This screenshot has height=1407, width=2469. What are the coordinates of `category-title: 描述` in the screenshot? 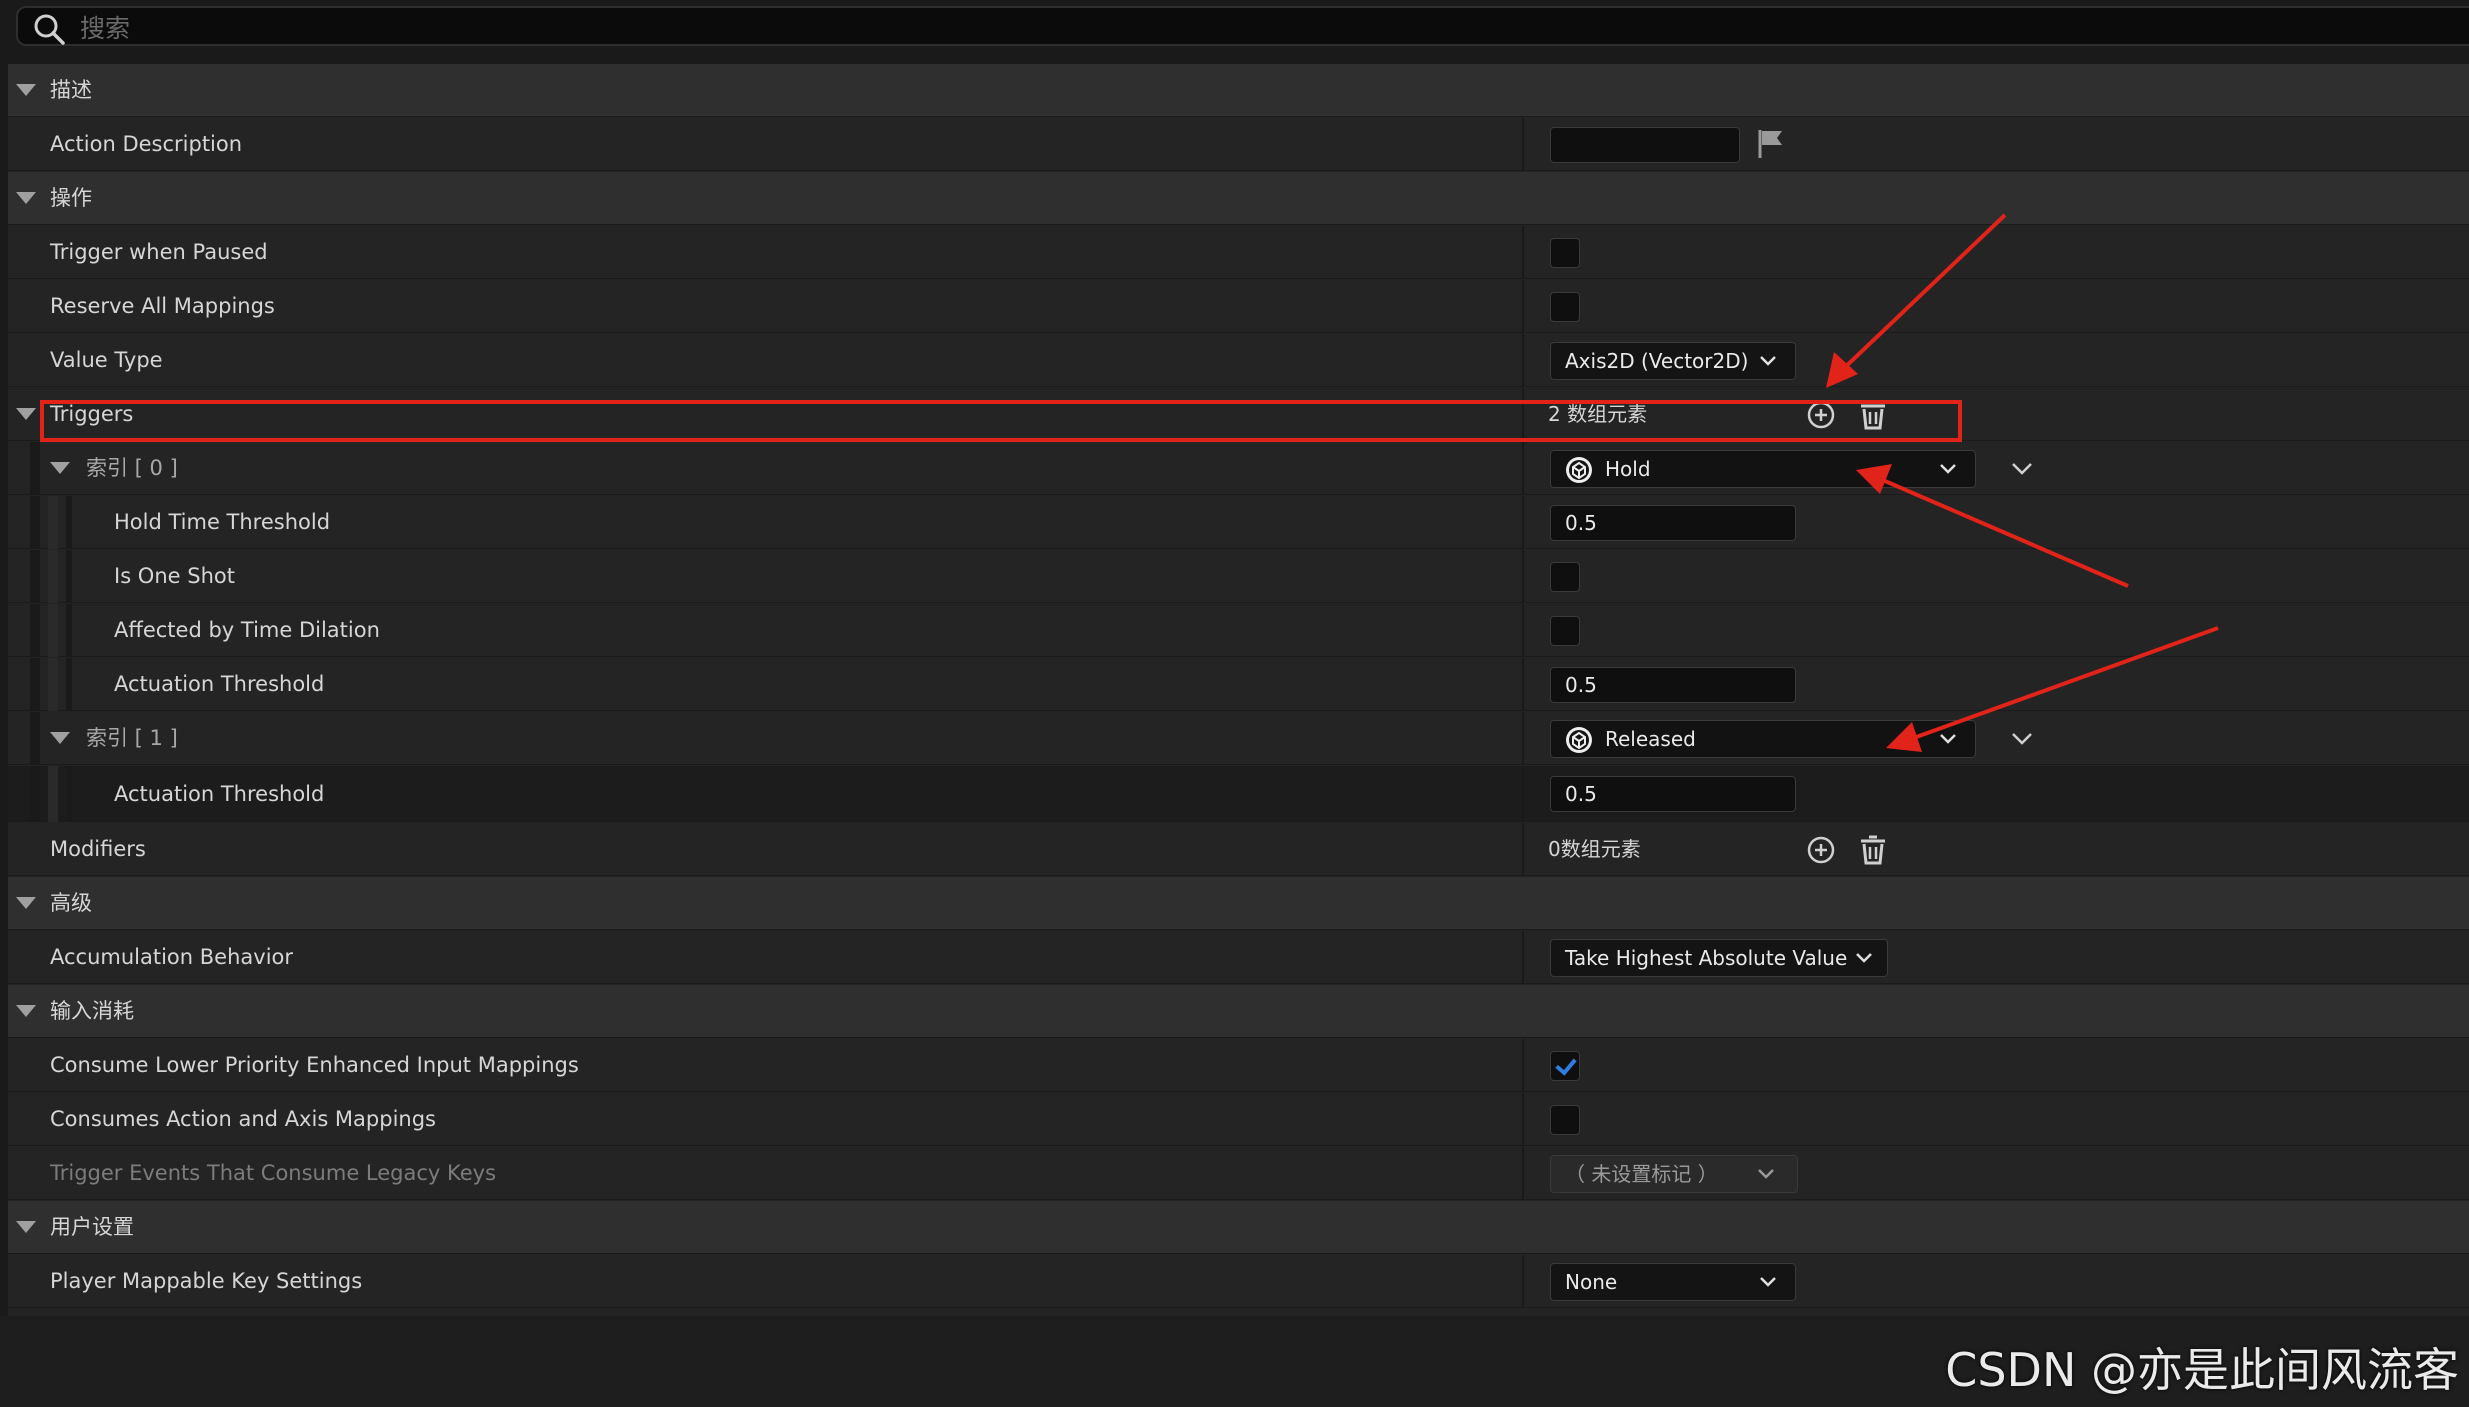 It's located at (71, 90).